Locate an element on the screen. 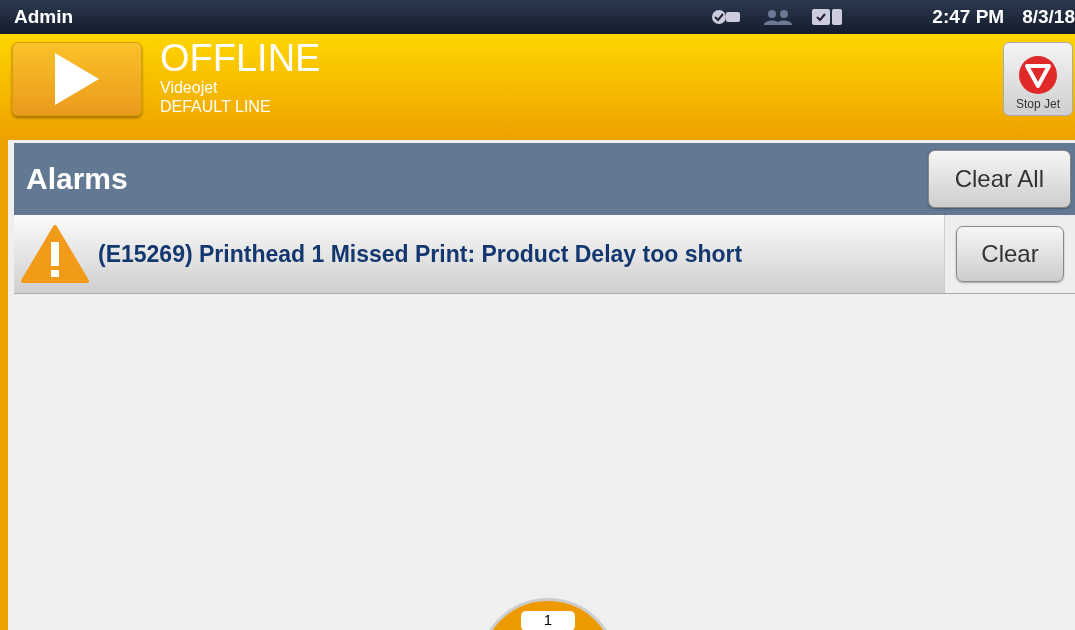 This screenshot has width=1075, height=630. alarms-title: Alarms is located at coordinates (77, 179).